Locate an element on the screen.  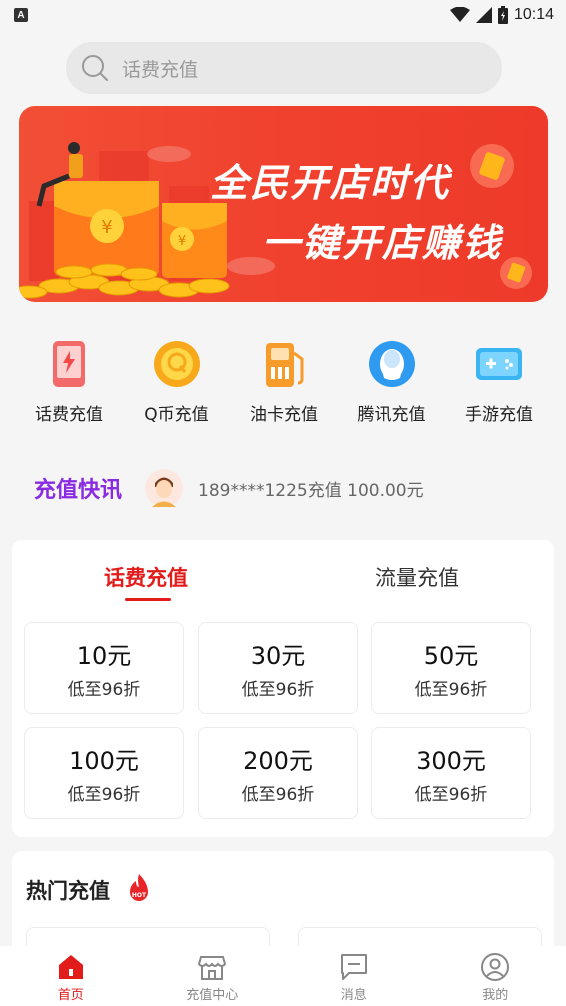
nav-label: 充值中心 is located at coordinates (212, 995).